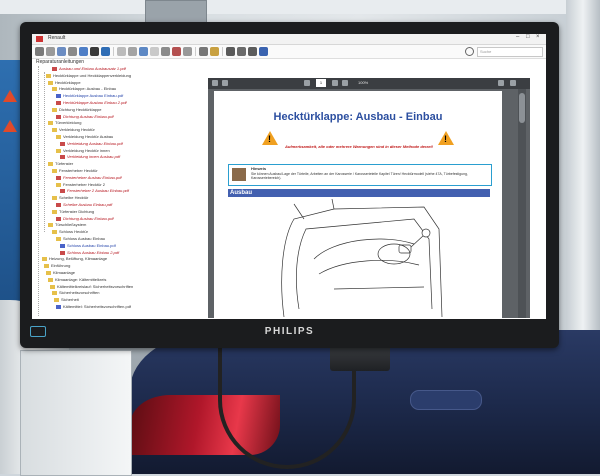 This screenshot has height=476, width=600. What do you see at coordinates (241, 51) in the screenshot?
I see `link-icon` at bounding box center [241, 51].